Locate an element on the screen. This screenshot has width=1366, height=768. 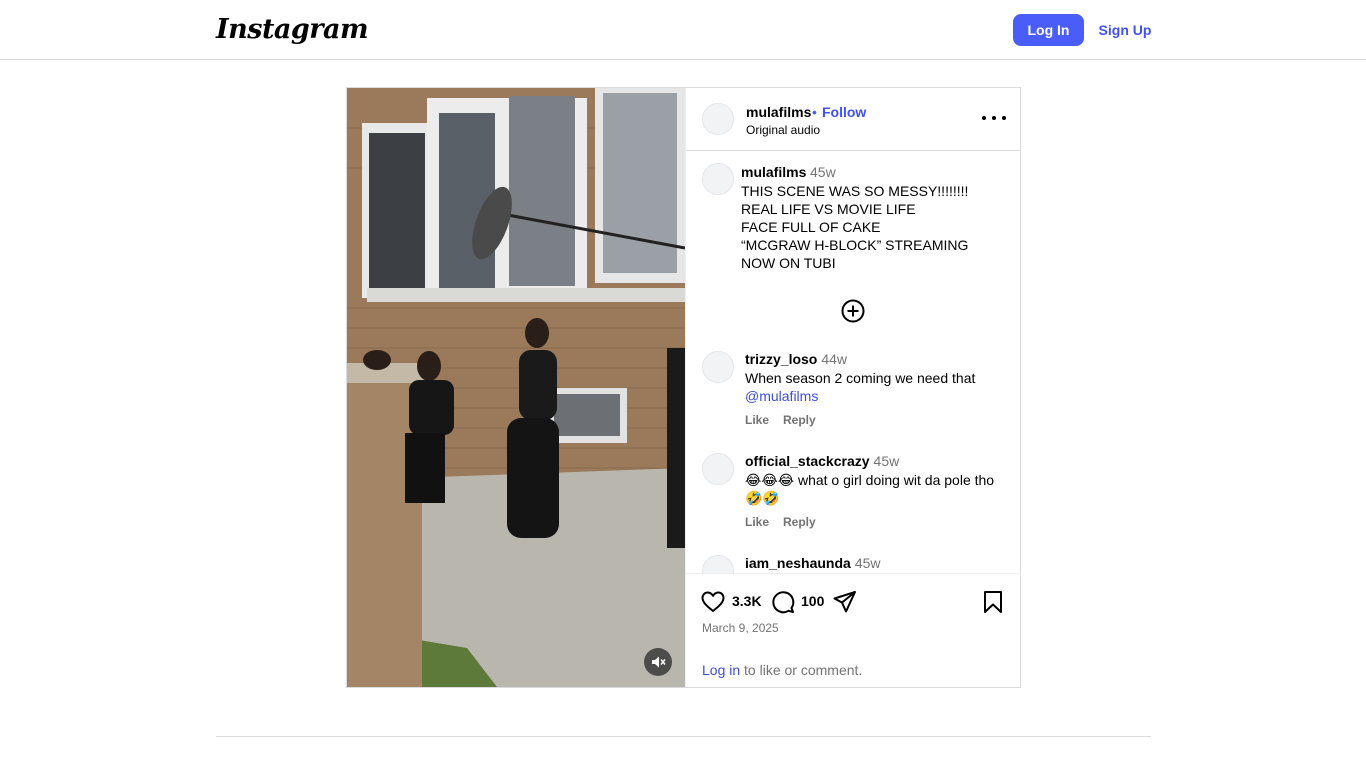
bookmark-icon is located at coordinates (993, 602).